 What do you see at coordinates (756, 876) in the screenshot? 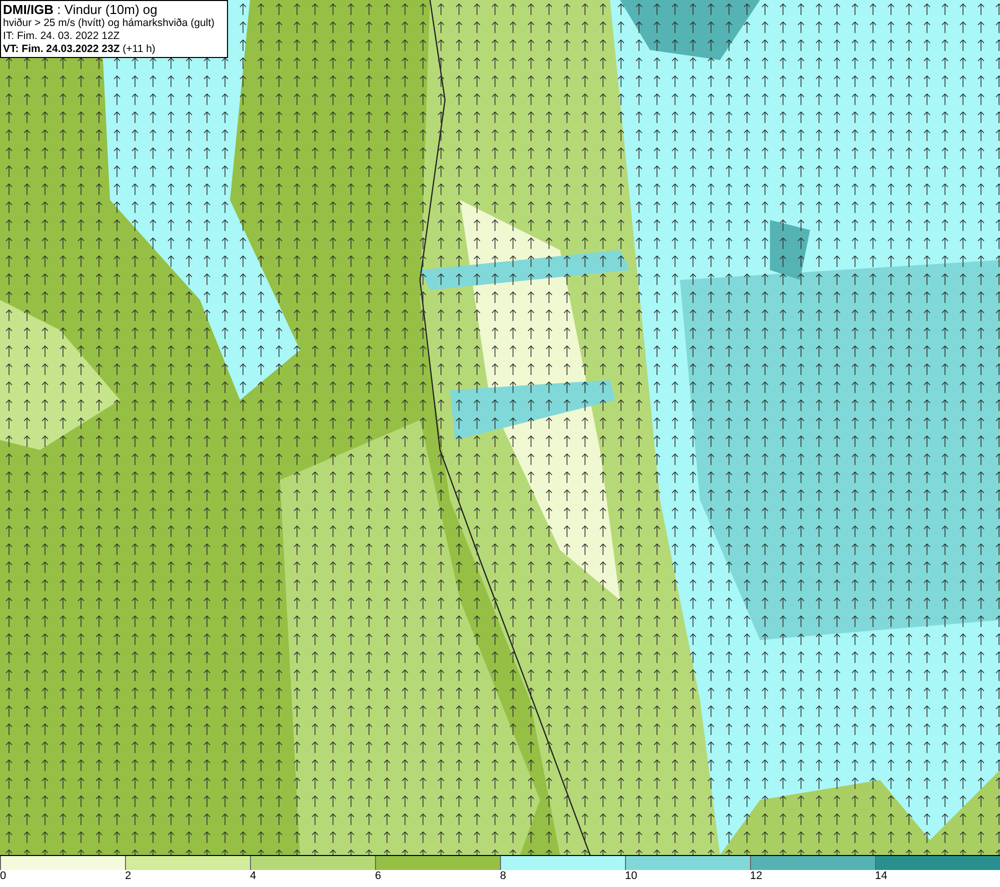
I see `legend-label: 12` at bounding box center [756, 876].